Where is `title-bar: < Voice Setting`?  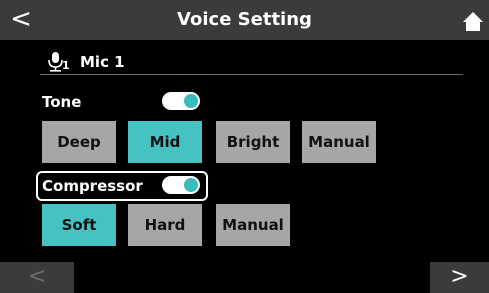
title-bar: < Voice Setting is located at coordinates (244, 20).